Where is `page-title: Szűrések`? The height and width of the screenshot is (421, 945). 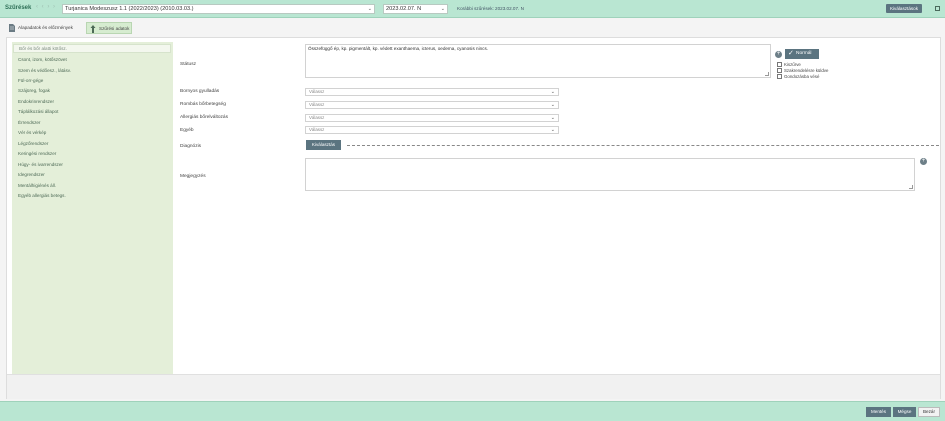
page-title: Szűrések is located at coordinates (18, 8).